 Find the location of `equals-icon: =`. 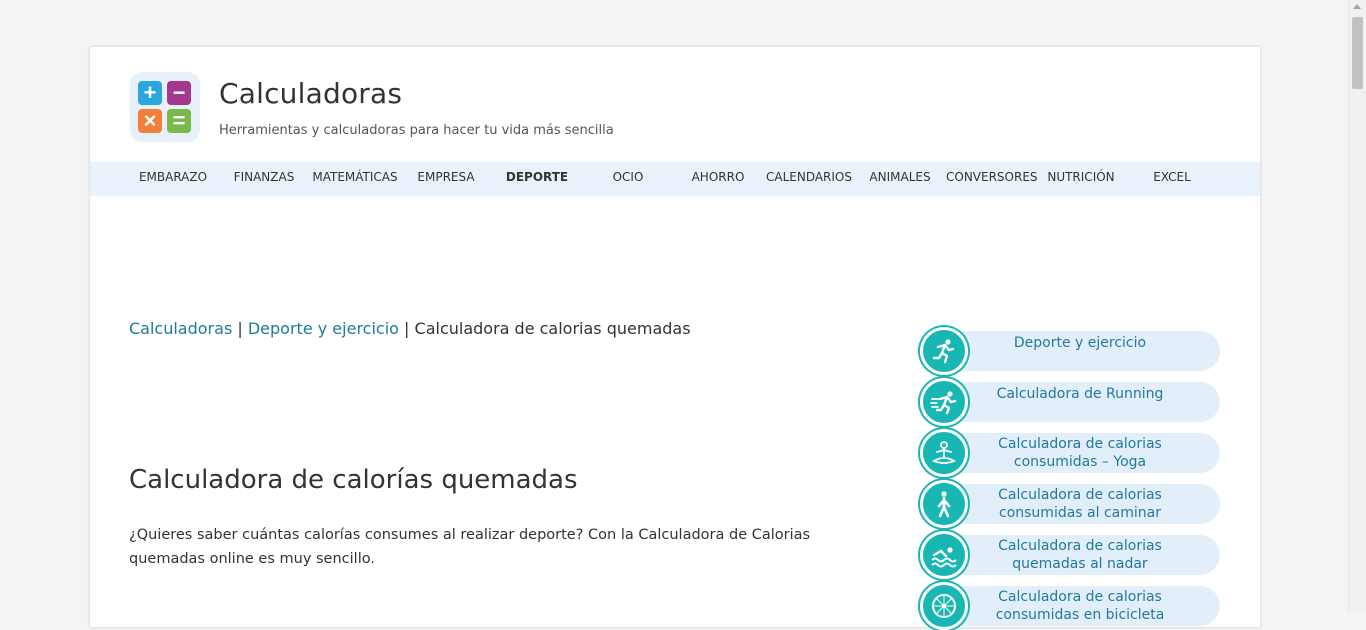

equals-icon: = is located at coordinates (179, 121).